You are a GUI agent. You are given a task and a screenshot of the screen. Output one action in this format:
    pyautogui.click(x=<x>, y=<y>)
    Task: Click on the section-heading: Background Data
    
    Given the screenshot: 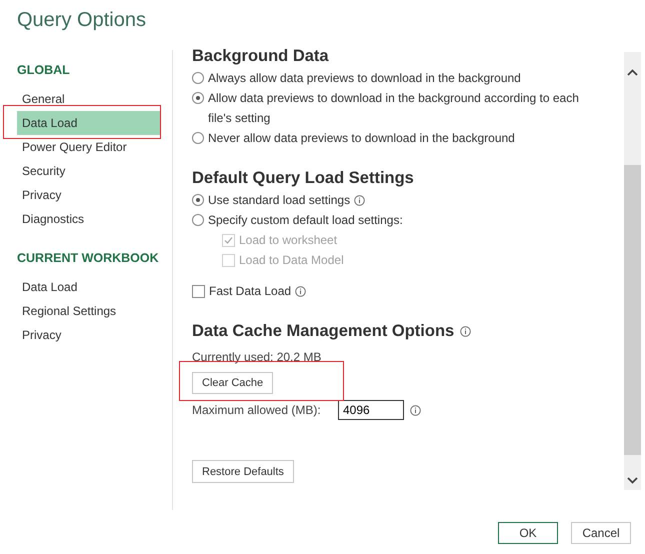 What is the action you would take?
    pyautogui.click(x=260, y=56)
    